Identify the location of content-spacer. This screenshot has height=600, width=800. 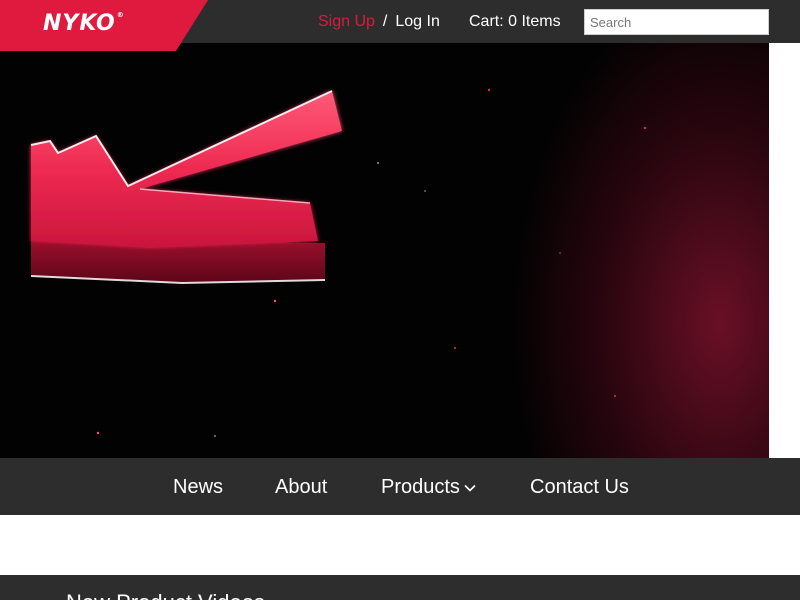
(400, 545).